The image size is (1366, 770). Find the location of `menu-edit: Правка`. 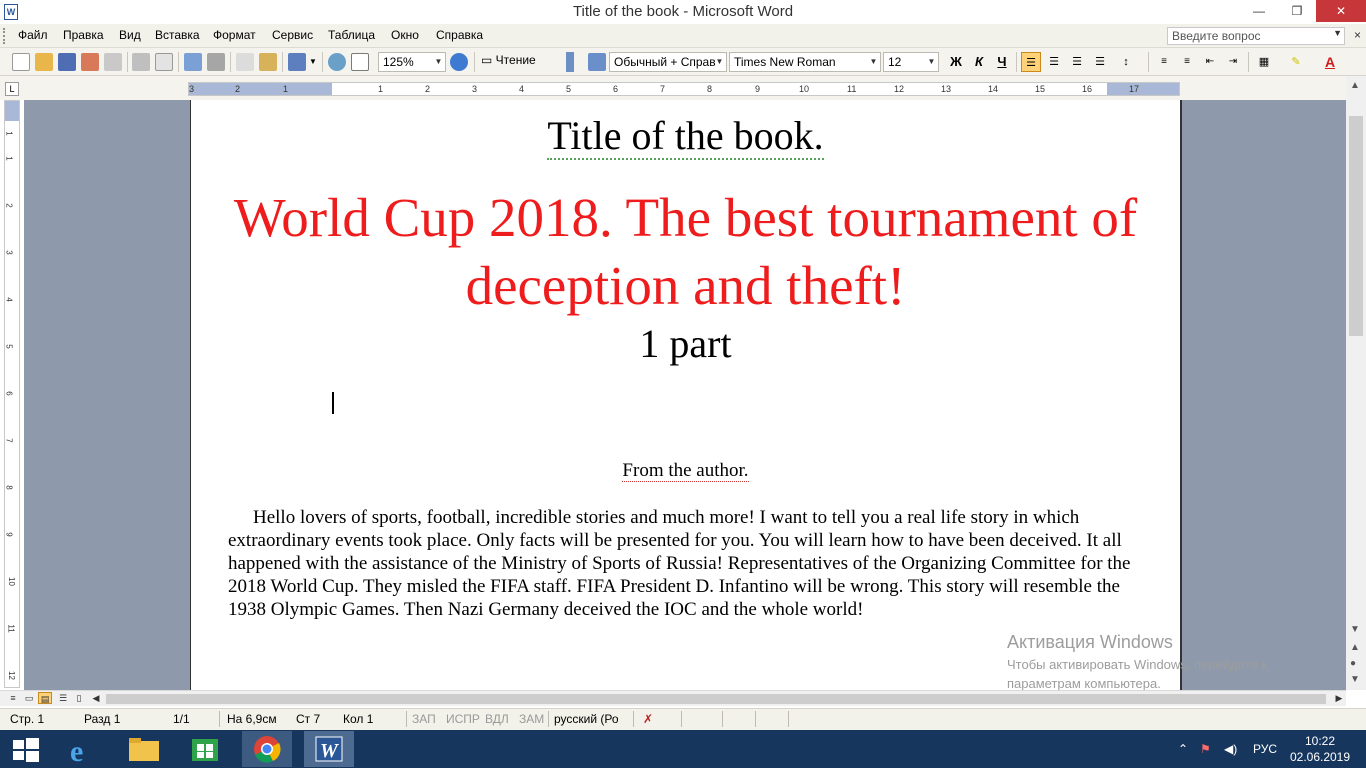

menu-edit: Правка is located at coordinates (83, 35).